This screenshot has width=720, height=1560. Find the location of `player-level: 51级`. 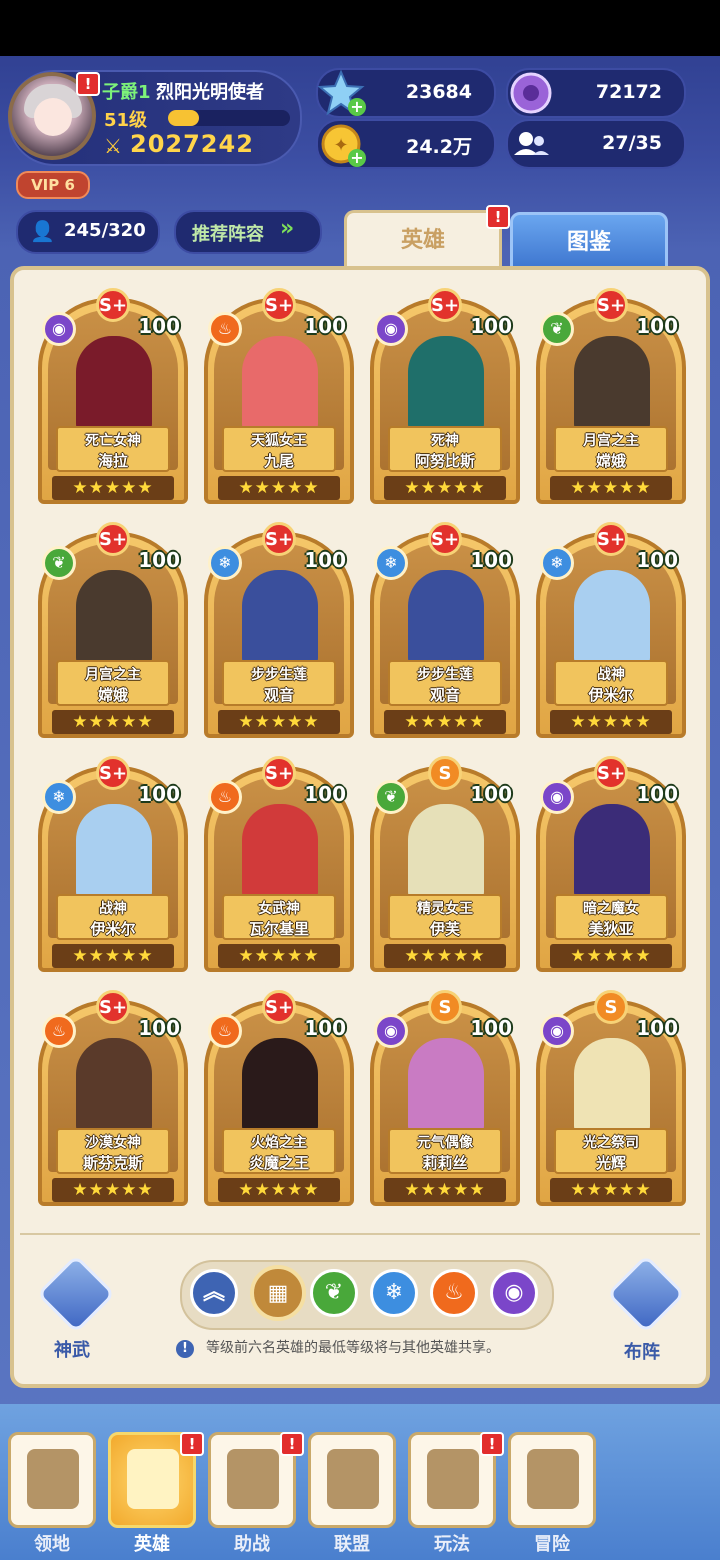

player-level: 51级 is located at coordinates (126, 120).